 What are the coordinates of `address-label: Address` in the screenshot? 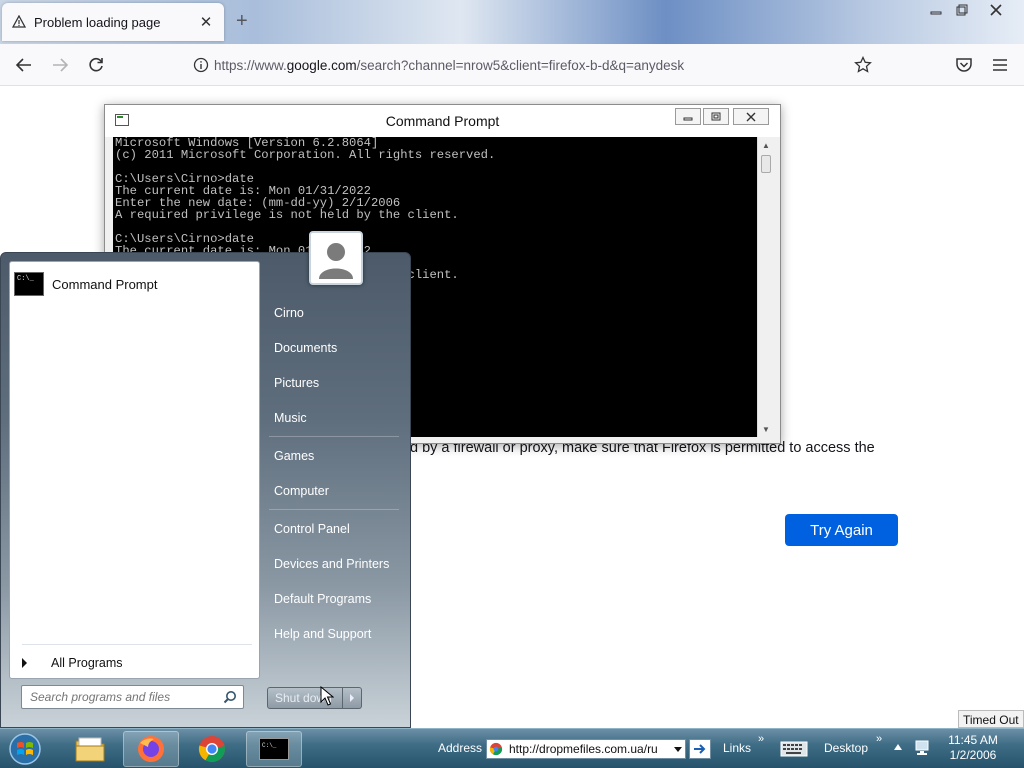 It's located at (460, 748).